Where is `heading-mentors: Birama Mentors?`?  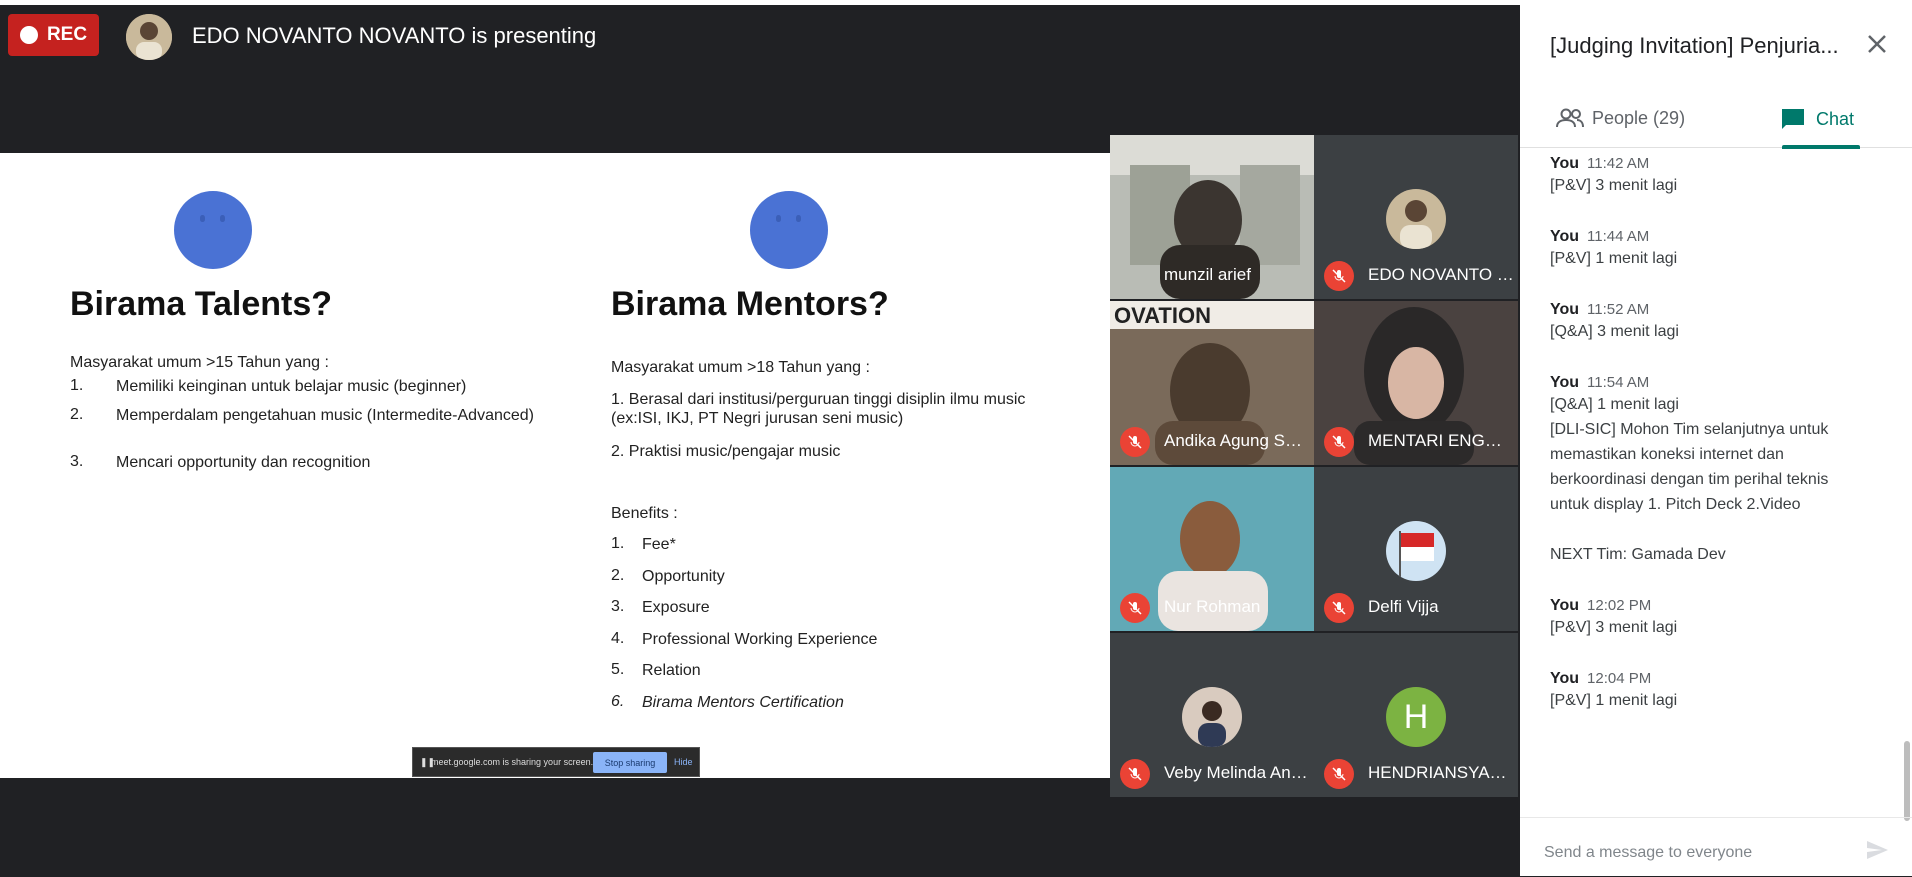
heading-mentors: Birama Mentors? is located at coordinates (750, 304).